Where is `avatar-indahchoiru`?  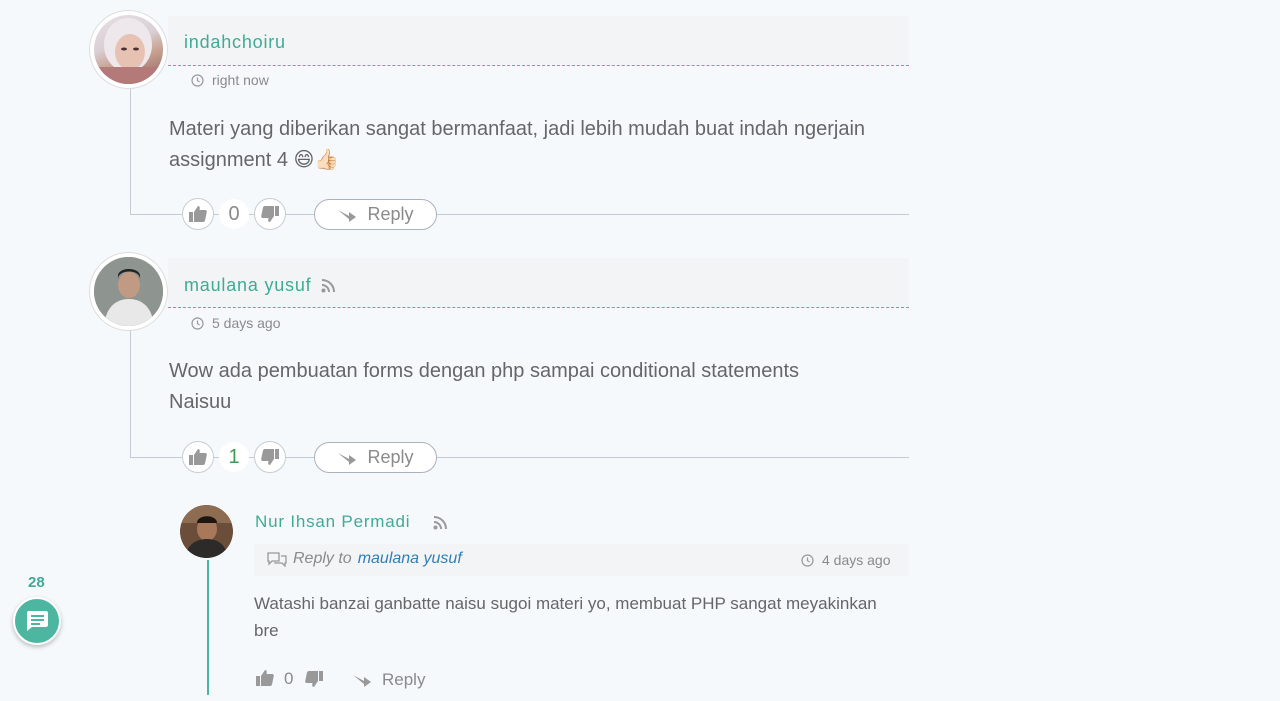 avatar-indahchoiru is located at coordinates (128, 49).